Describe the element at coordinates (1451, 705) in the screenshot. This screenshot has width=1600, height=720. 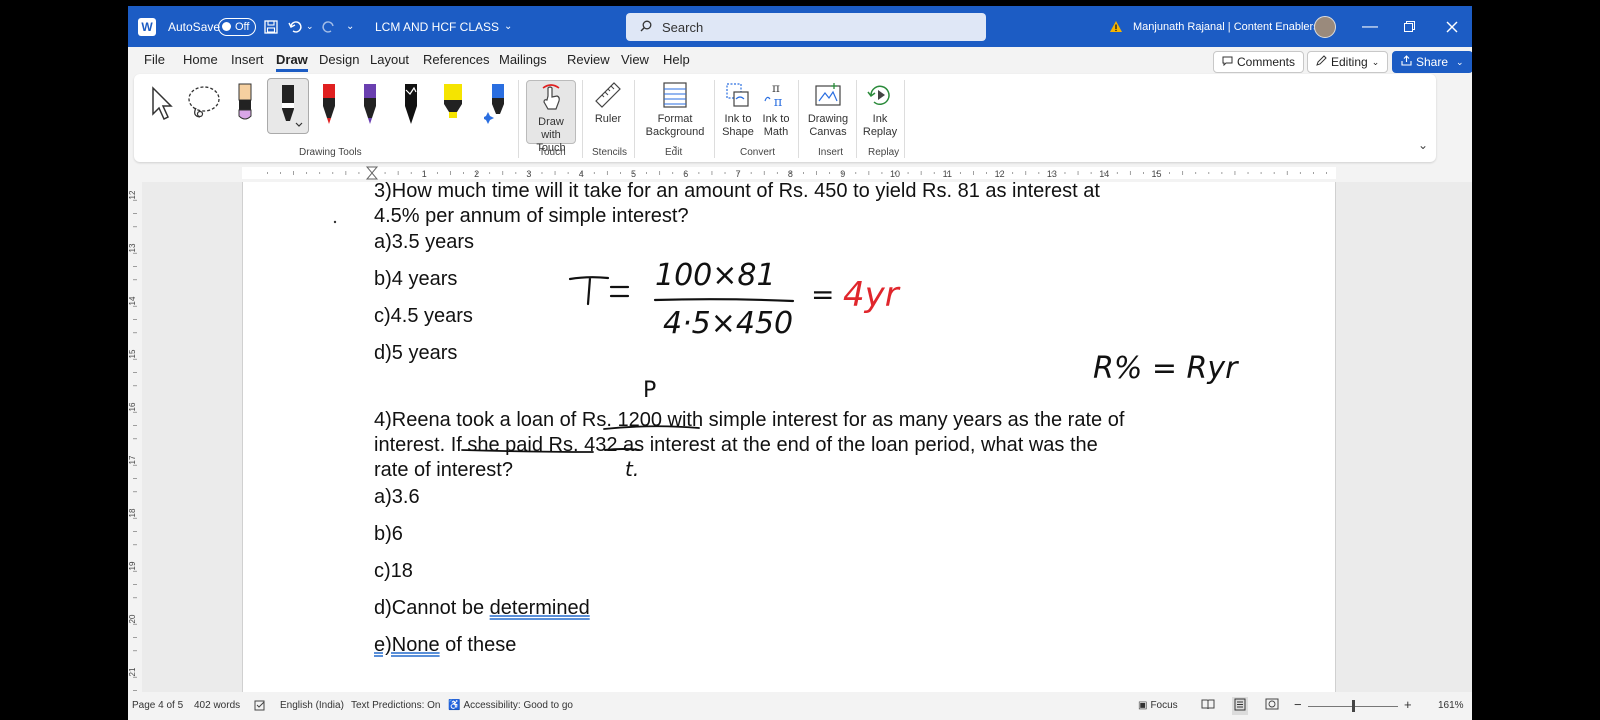
I see `zoom-level: 161%` at that location.